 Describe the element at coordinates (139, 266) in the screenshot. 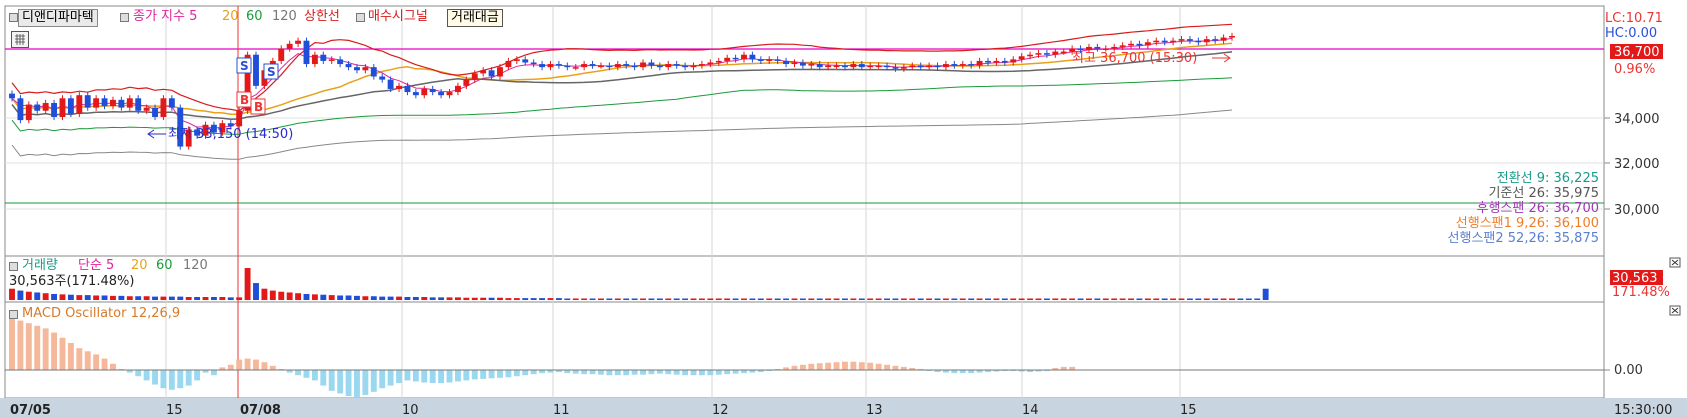

I see `volume-legend-sma20: 20` at that location.